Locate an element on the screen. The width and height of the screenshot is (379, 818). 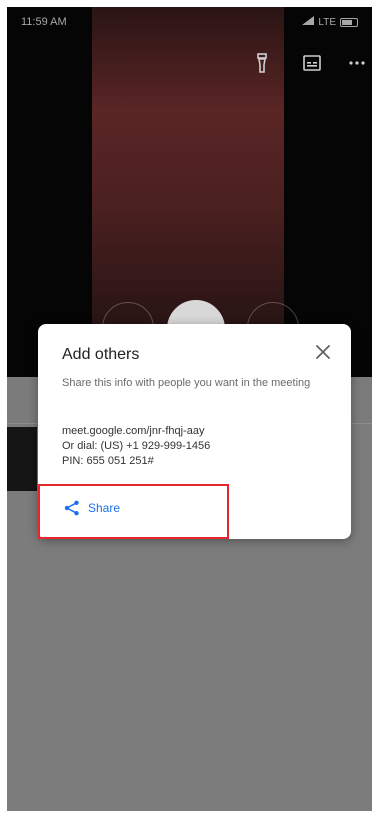
meeting-link: meet.google.com/jnr-fhqj-aay is located at coordinates (133, 431).